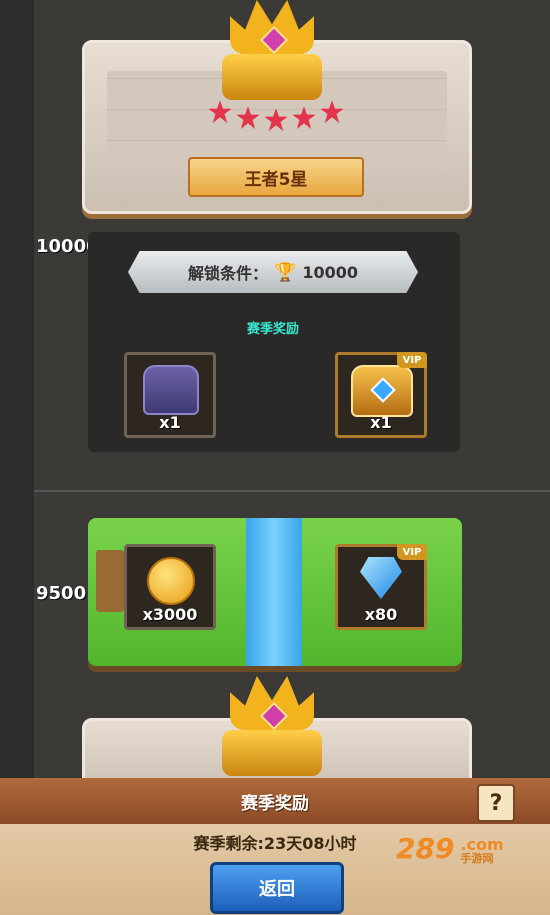  Describe the element at coordinates (274, 592) in the screenshot. I see `river` at that location.